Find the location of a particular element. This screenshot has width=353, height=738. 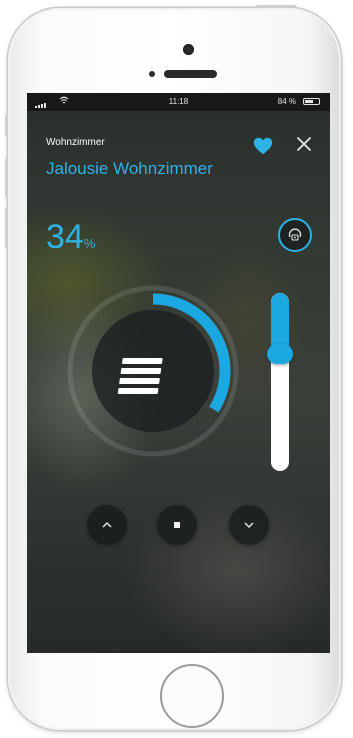

earpiece-speaker is located at coordinates (190, 74).